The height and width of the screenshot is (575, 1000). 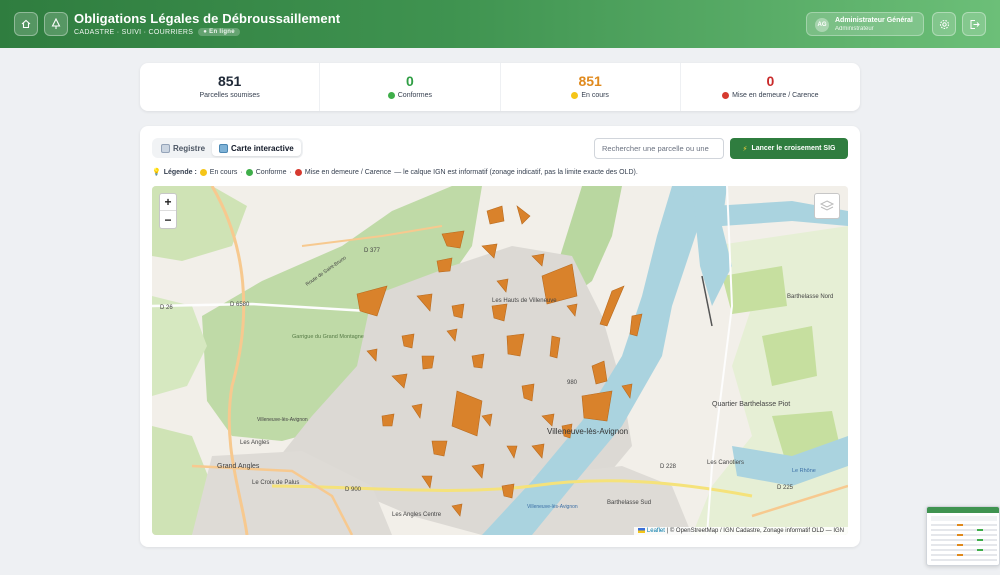 I want to click on map-label: D 26, so click(x=166, y=308).